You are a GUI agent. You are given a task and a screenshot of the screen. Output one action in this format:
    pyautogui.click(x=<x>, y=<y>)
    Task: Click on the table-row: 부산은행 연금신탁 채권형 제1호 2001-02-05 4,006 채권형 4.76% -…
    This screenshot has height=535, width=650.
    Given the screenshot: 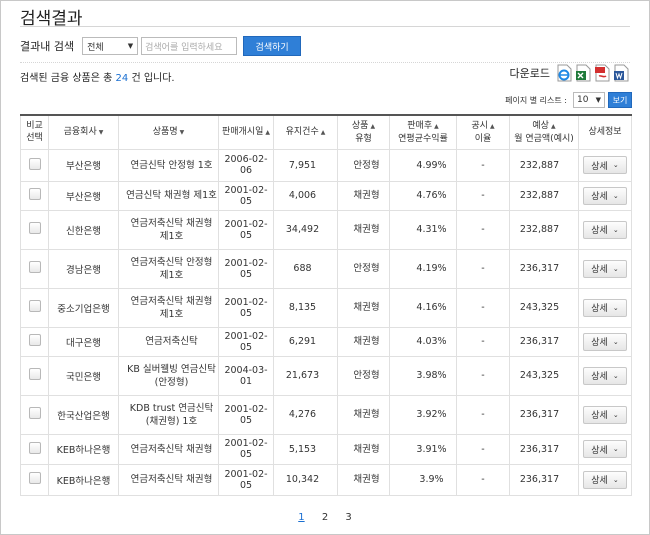 What is the action you would take?
    pyautogui.click(x=326, y=195)
    